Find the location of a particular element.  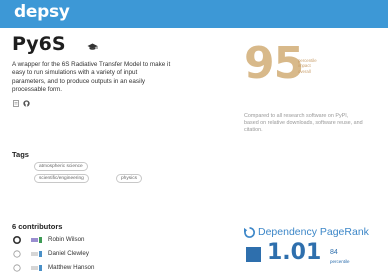

impact-score: 95 is located at coordinates (274, 63).